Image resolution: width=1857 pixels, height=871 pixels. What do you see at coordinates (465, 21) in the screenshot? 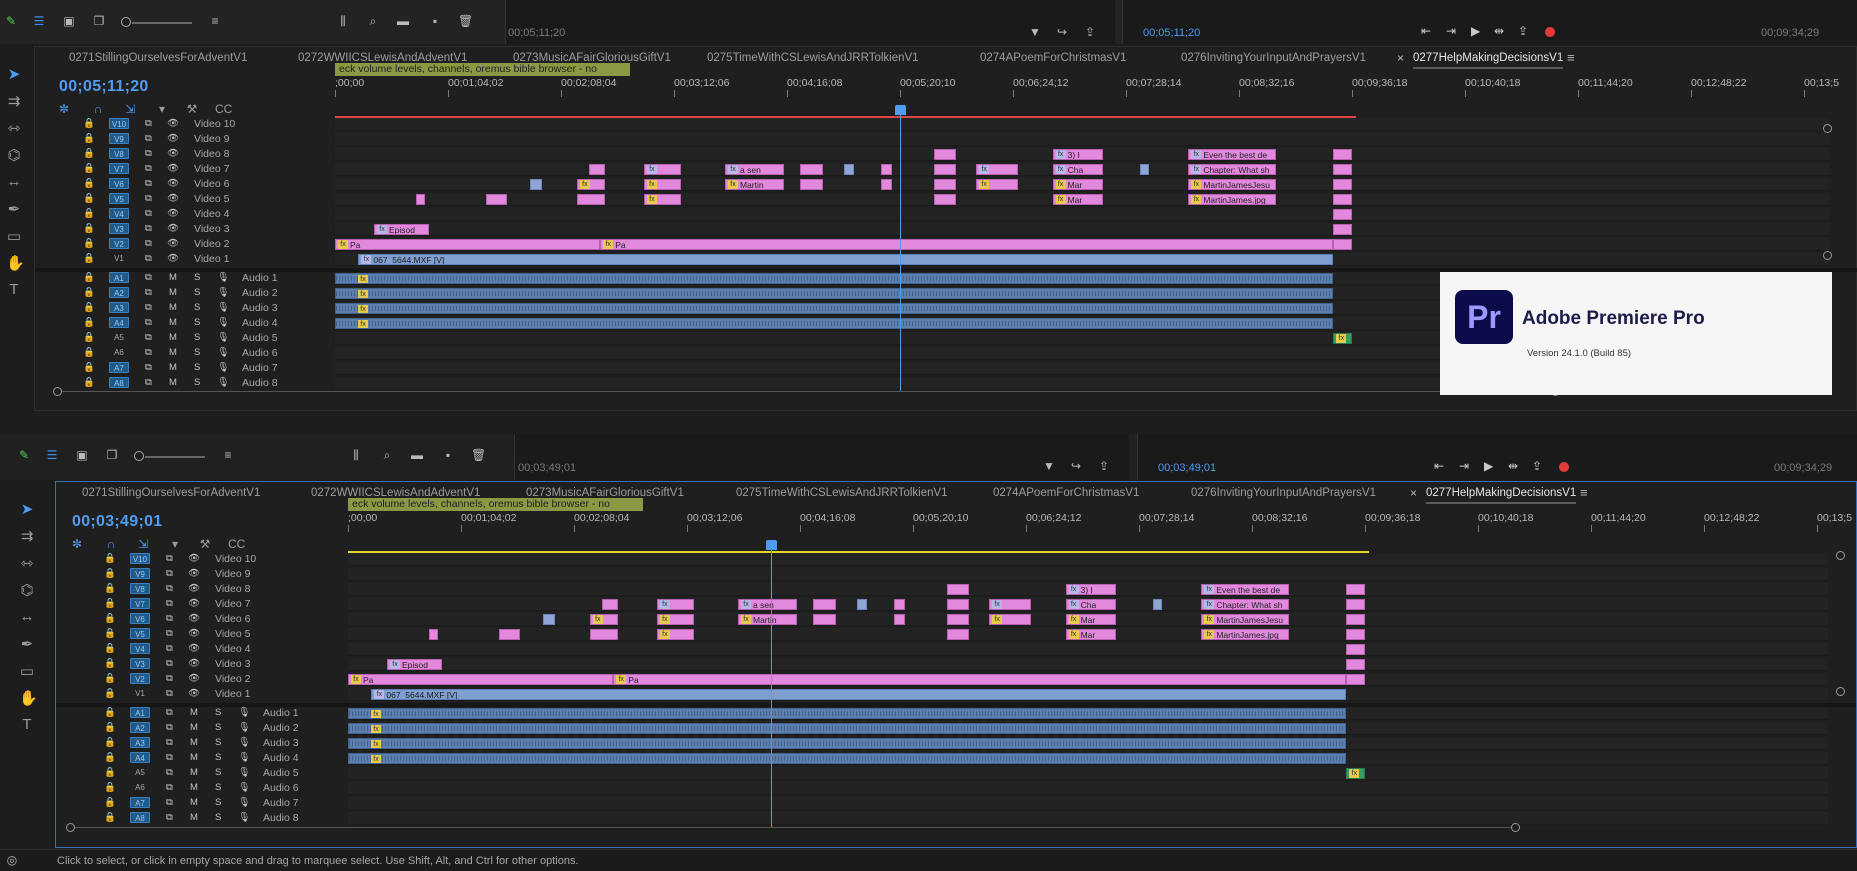
I see `trash-icon: 🗑` at bounding box center [465, 21].